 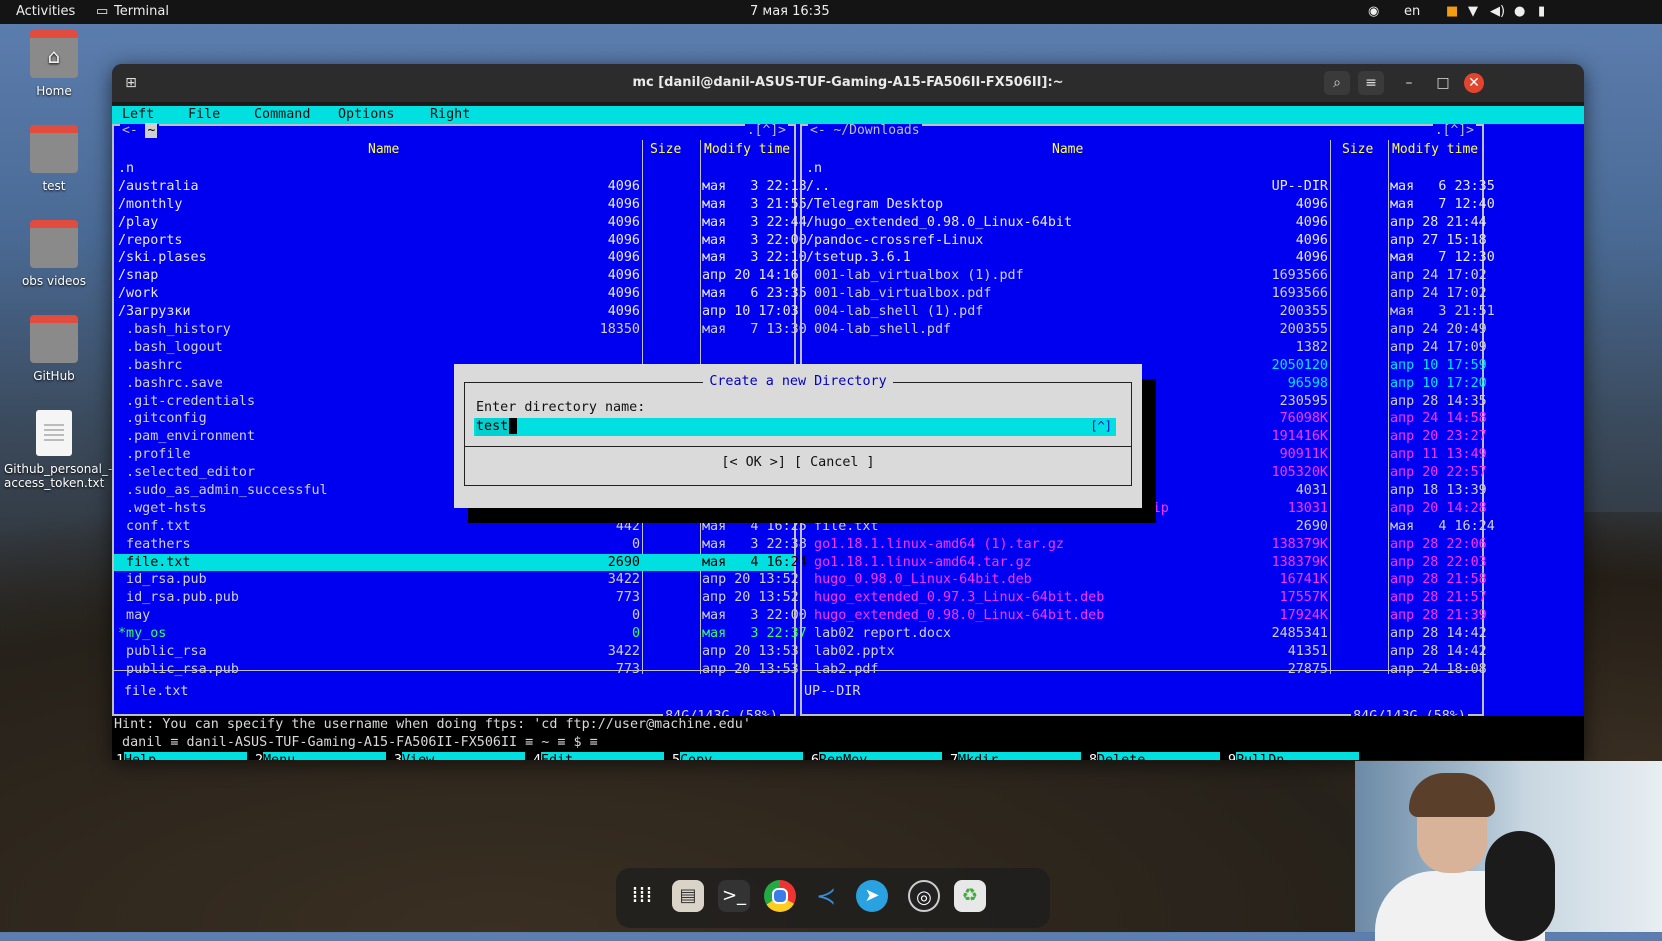 I want to click on maximize-icon: □, so click(x=1443, y=83).